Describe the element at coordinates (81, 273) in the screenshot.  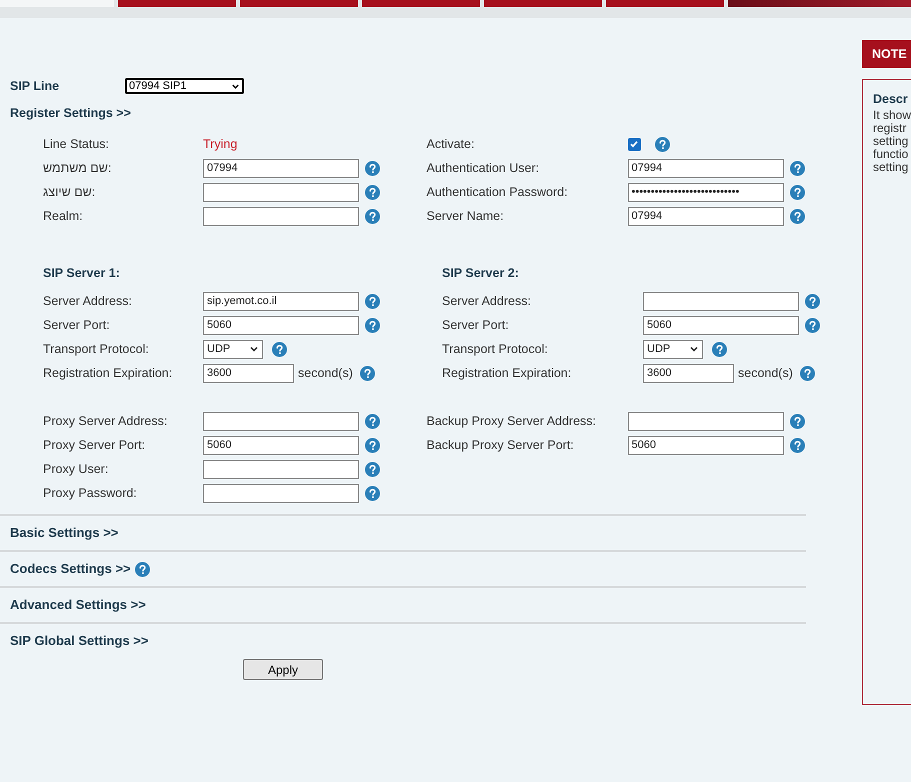
I see `server-title: SIP Server 1:` at that location.